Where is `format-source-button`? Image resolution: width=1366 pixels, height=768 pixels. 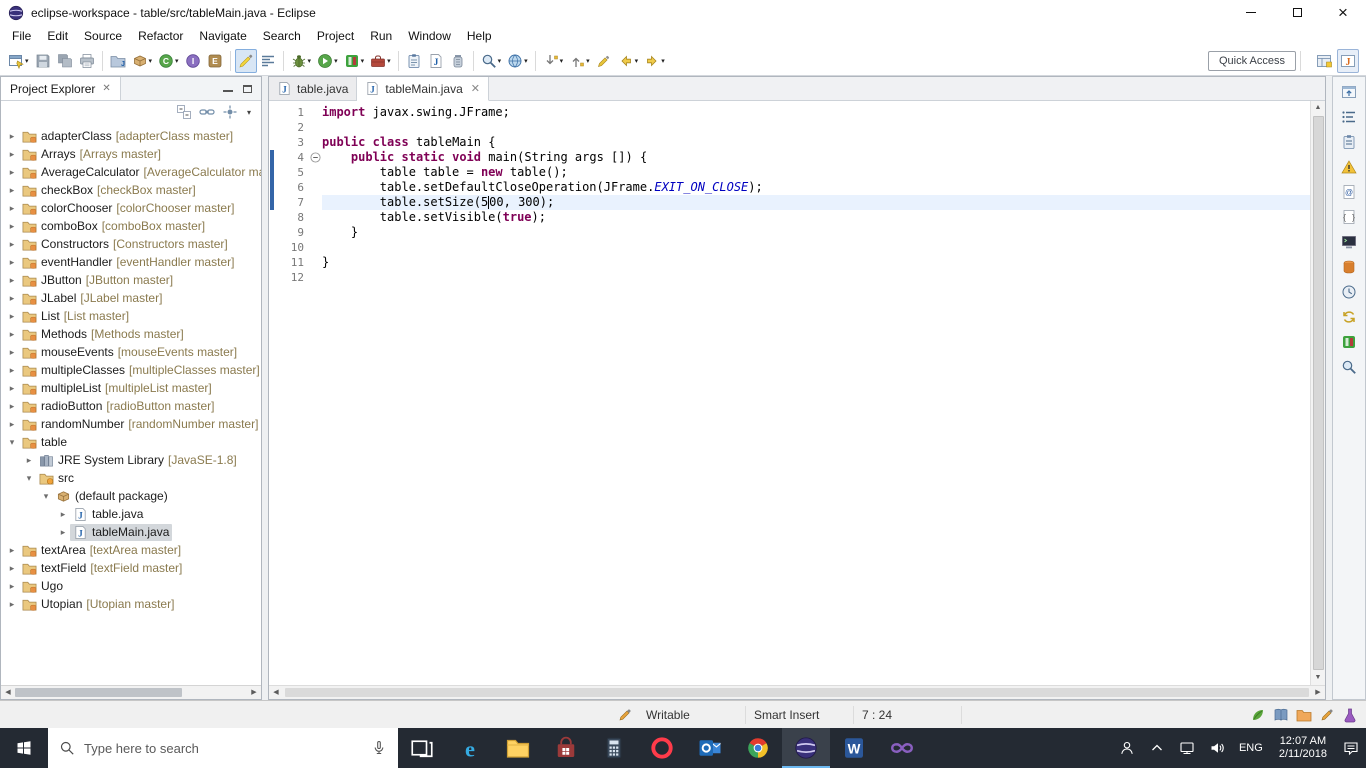
format-source-button is located at coordinates (268, 61).